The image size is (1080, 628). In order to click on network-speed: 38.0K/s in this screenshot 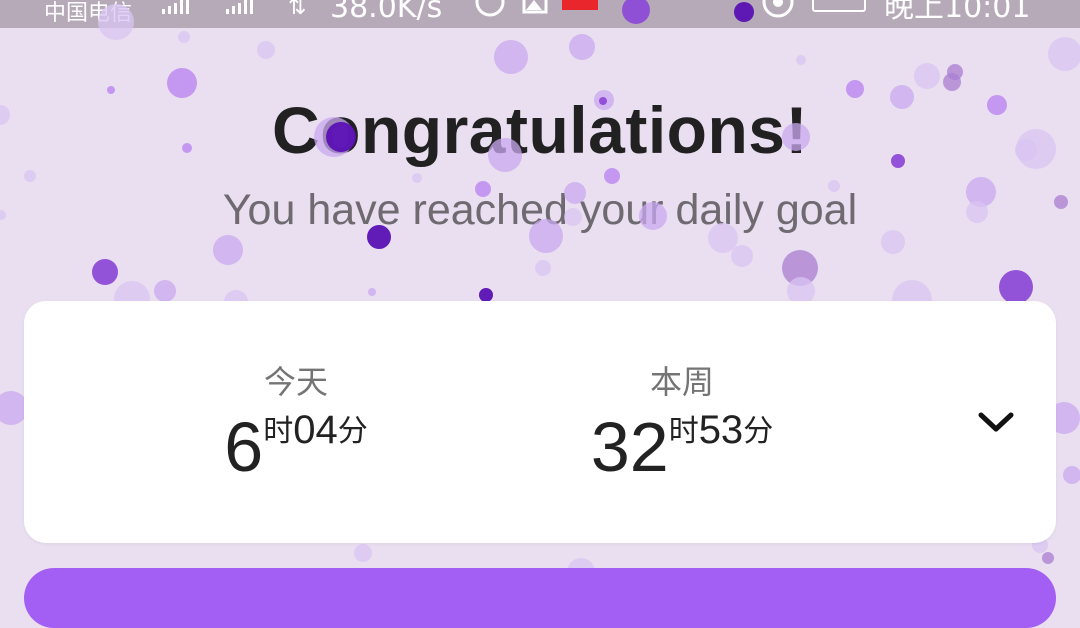, I will do `click(386, 12)`.